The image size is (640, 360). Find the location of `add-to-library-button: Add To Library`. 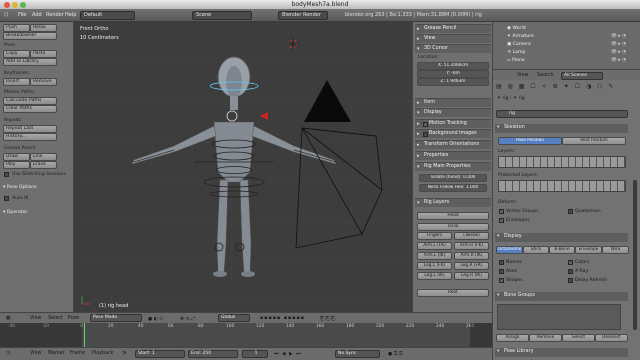

add-to-library-button: Add To Library is located at coordinates (30, 62).